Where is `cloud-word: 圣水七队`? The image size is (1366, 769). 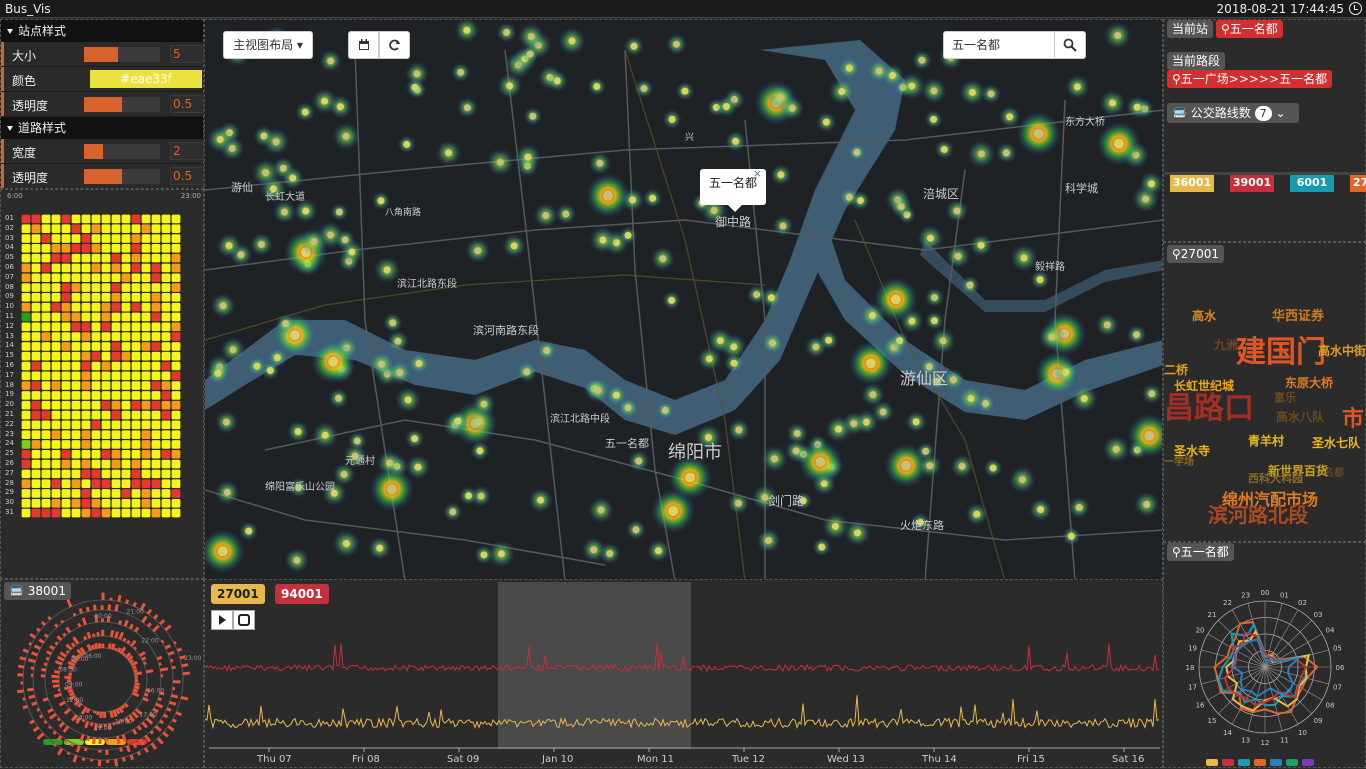 cloud-word: 圣水七队 is located at coordinates (1336, 442).